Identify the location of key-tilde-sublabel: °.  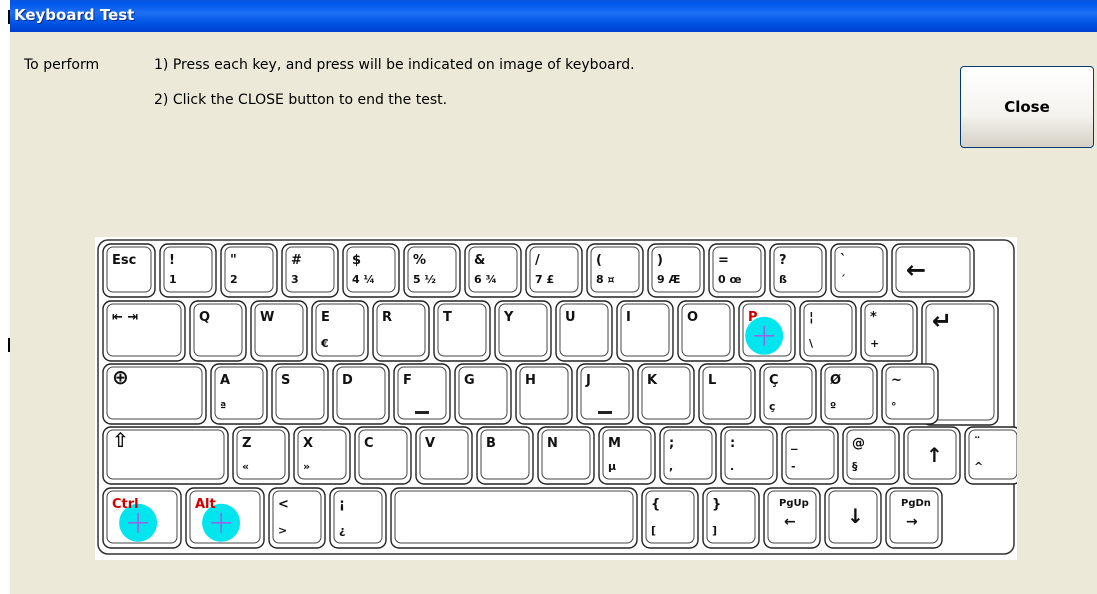
(894, 406).